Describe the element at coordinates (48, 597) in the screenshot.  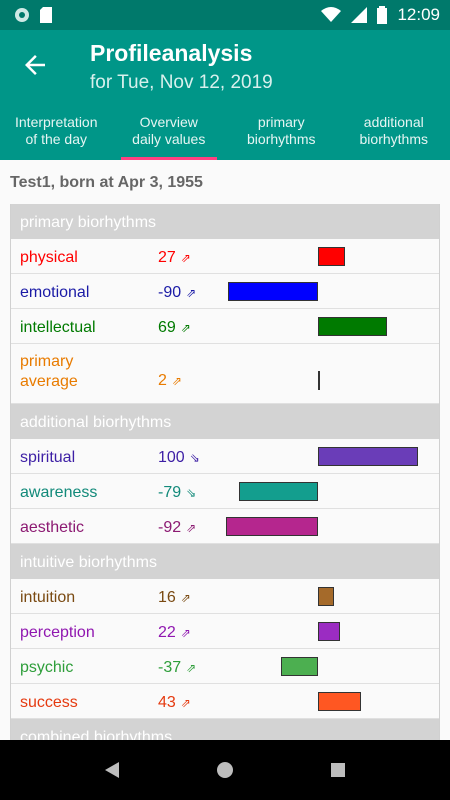
I see `row-label: intuition` at that location.